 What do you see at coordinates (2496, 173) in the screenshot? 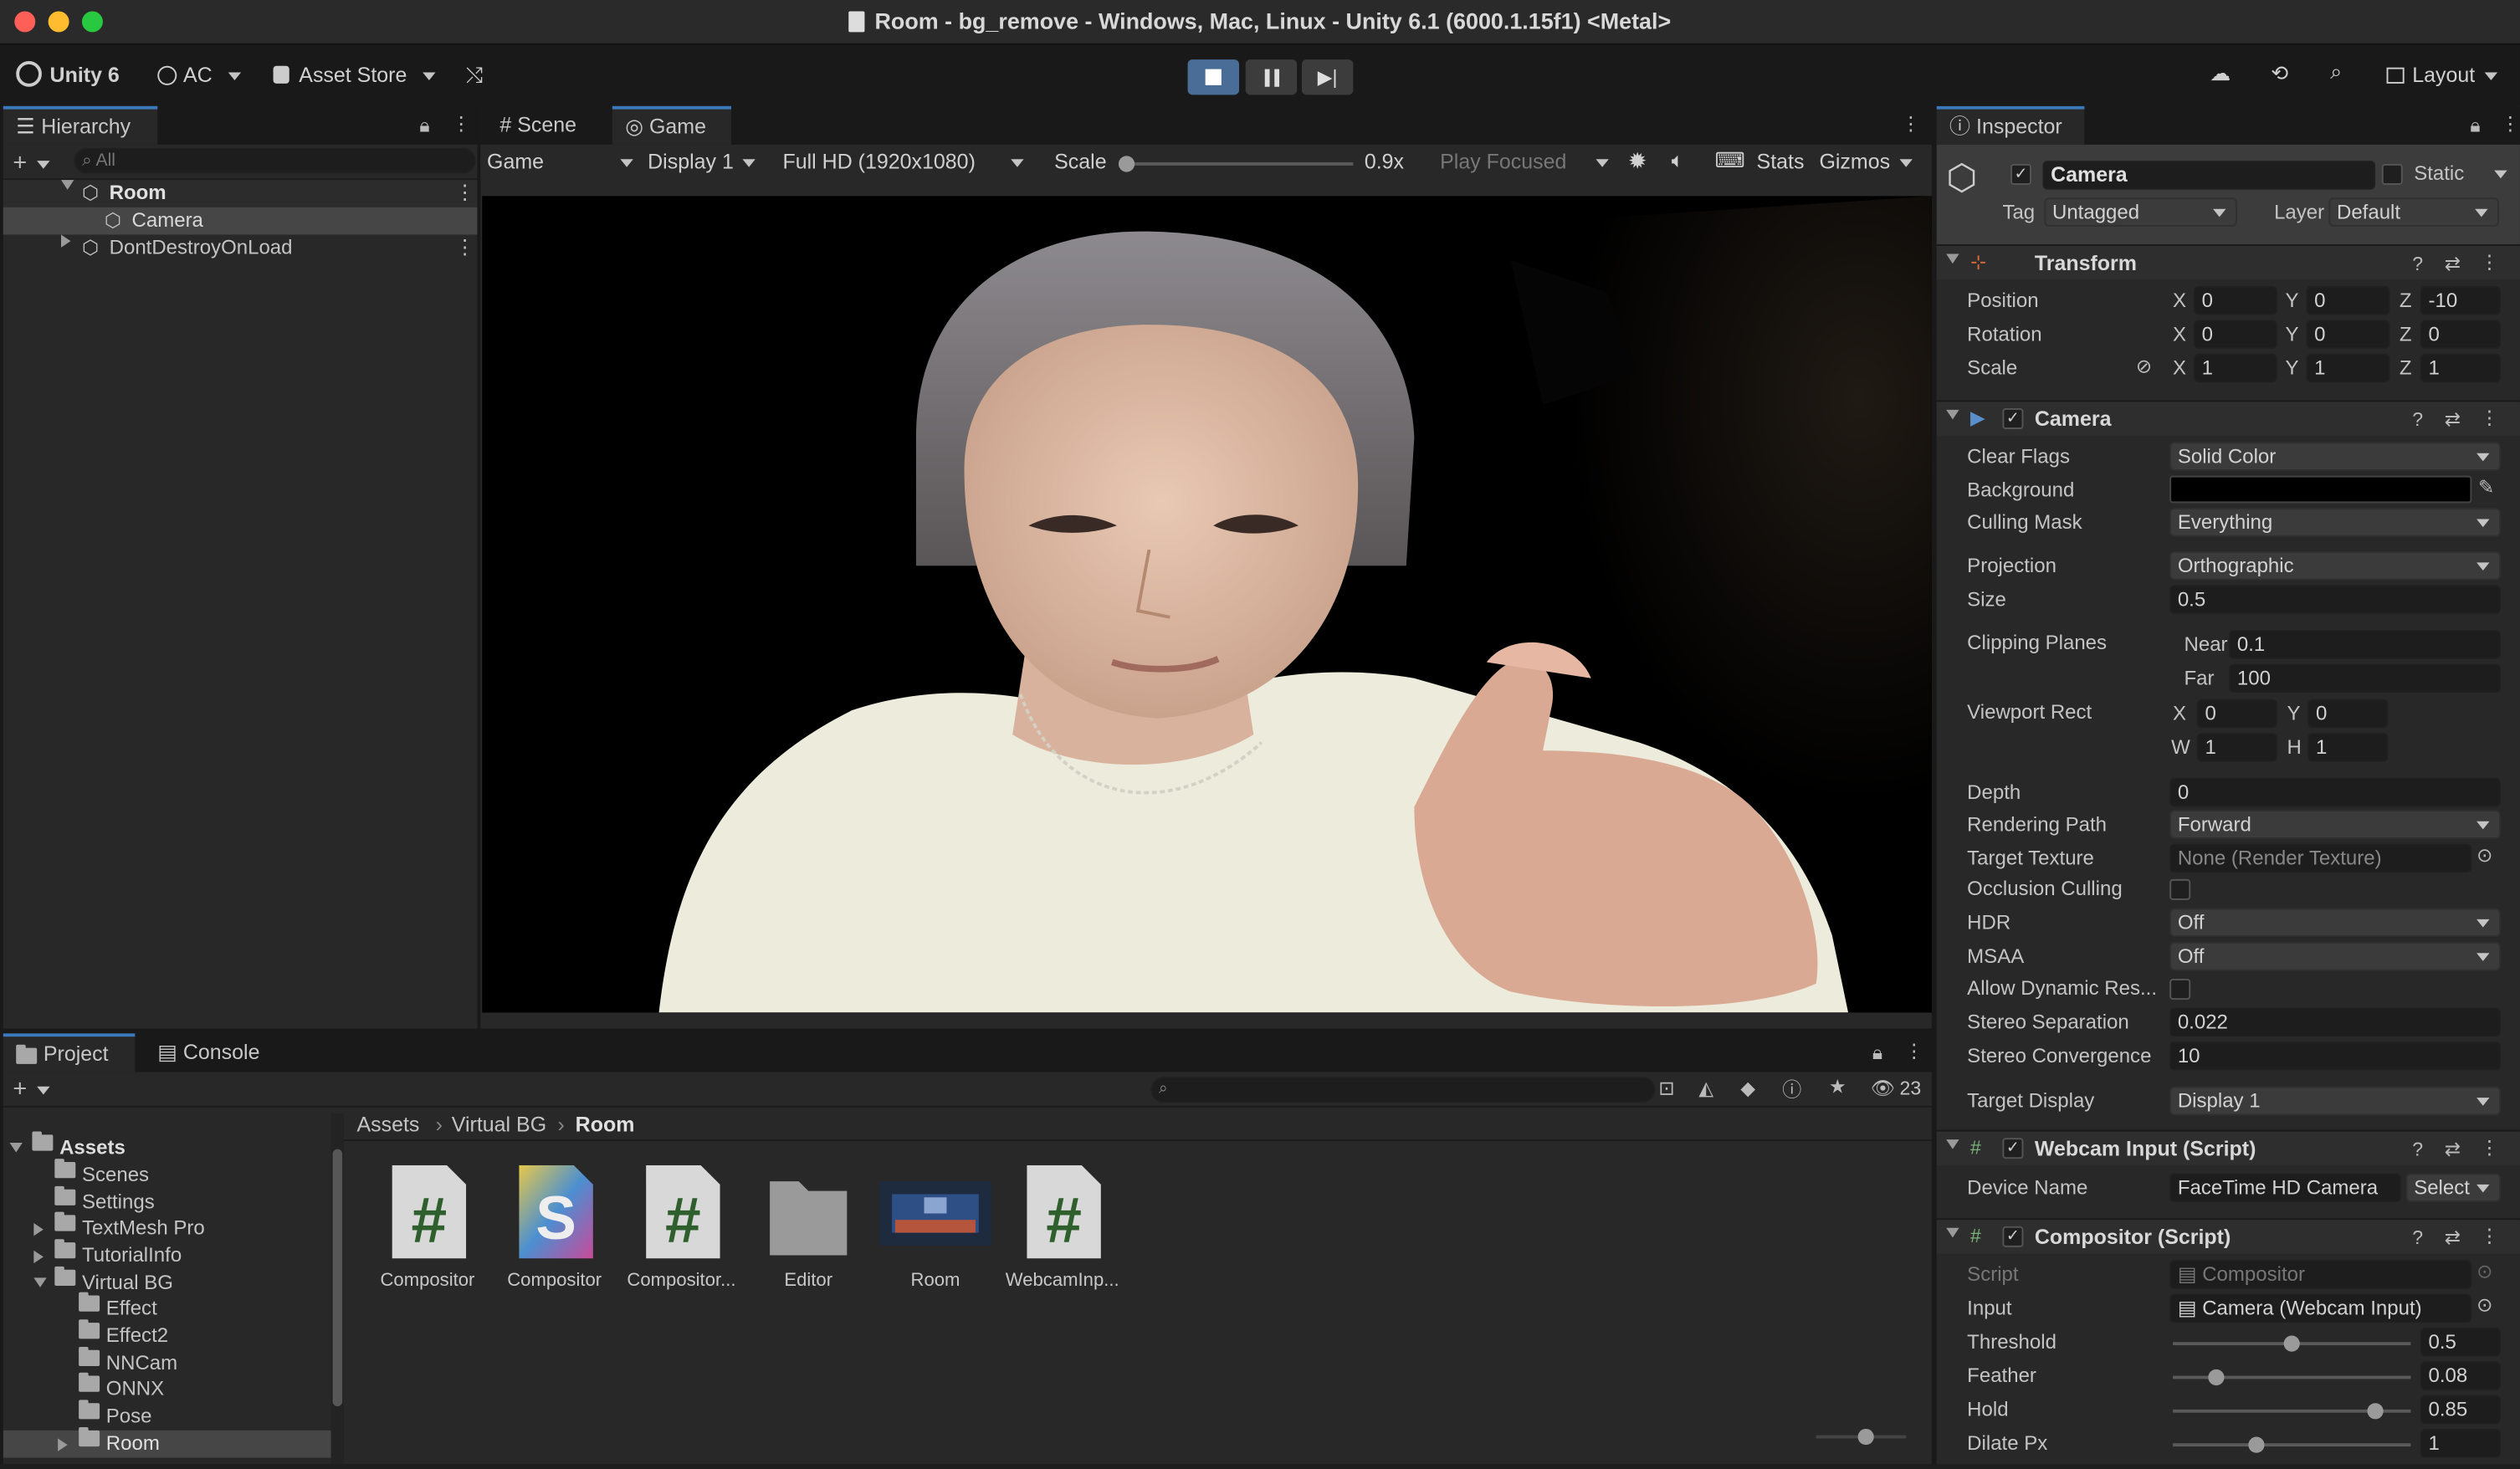
I see `static-dropdown` at bounding box center [2496, 173].